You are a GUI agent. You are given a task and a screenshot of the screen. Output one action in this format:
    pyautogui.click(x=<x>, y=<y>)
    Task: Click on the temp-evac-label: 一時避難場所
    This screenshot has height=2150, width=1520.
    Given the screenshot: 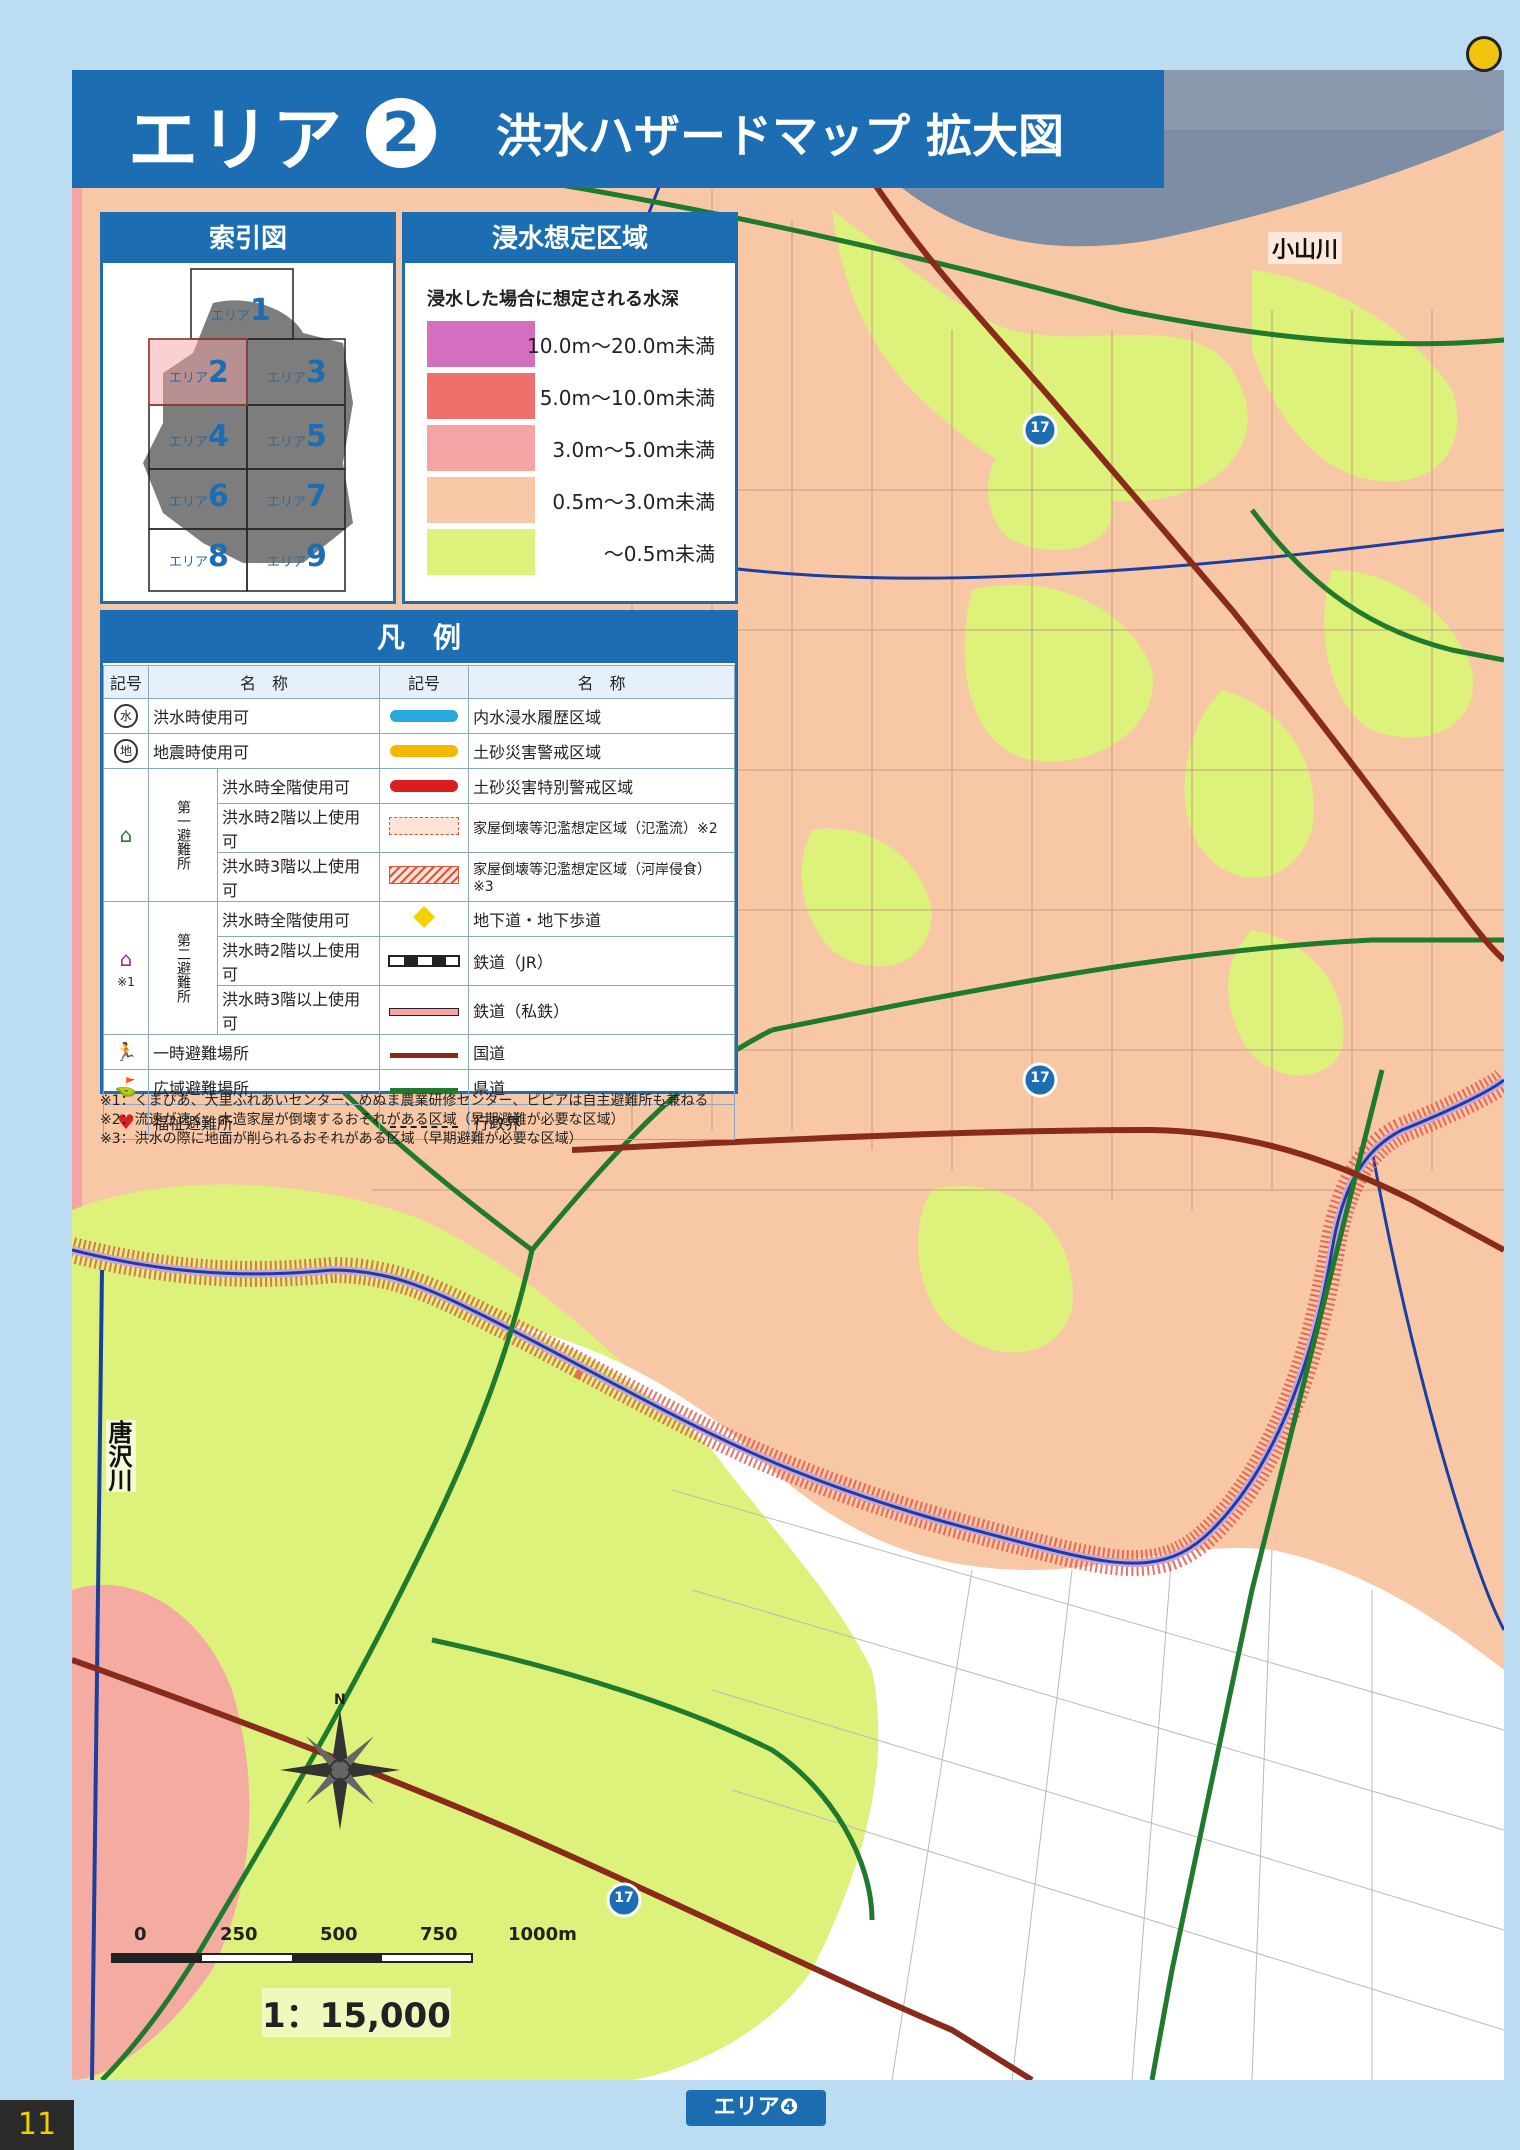 What is the action you would take?
    pyautogui.click(x=264, y=1052)
    